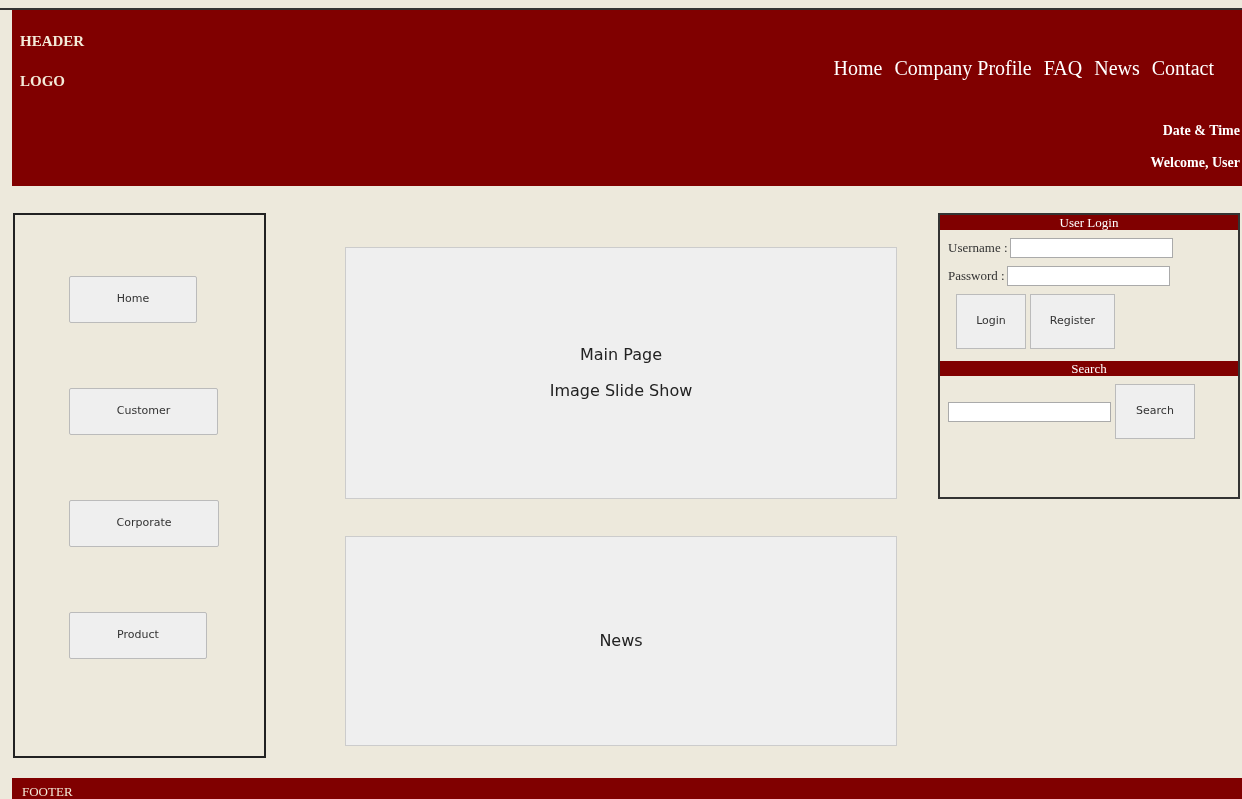  I want to click on field-label: Password :, so click(976, 276).